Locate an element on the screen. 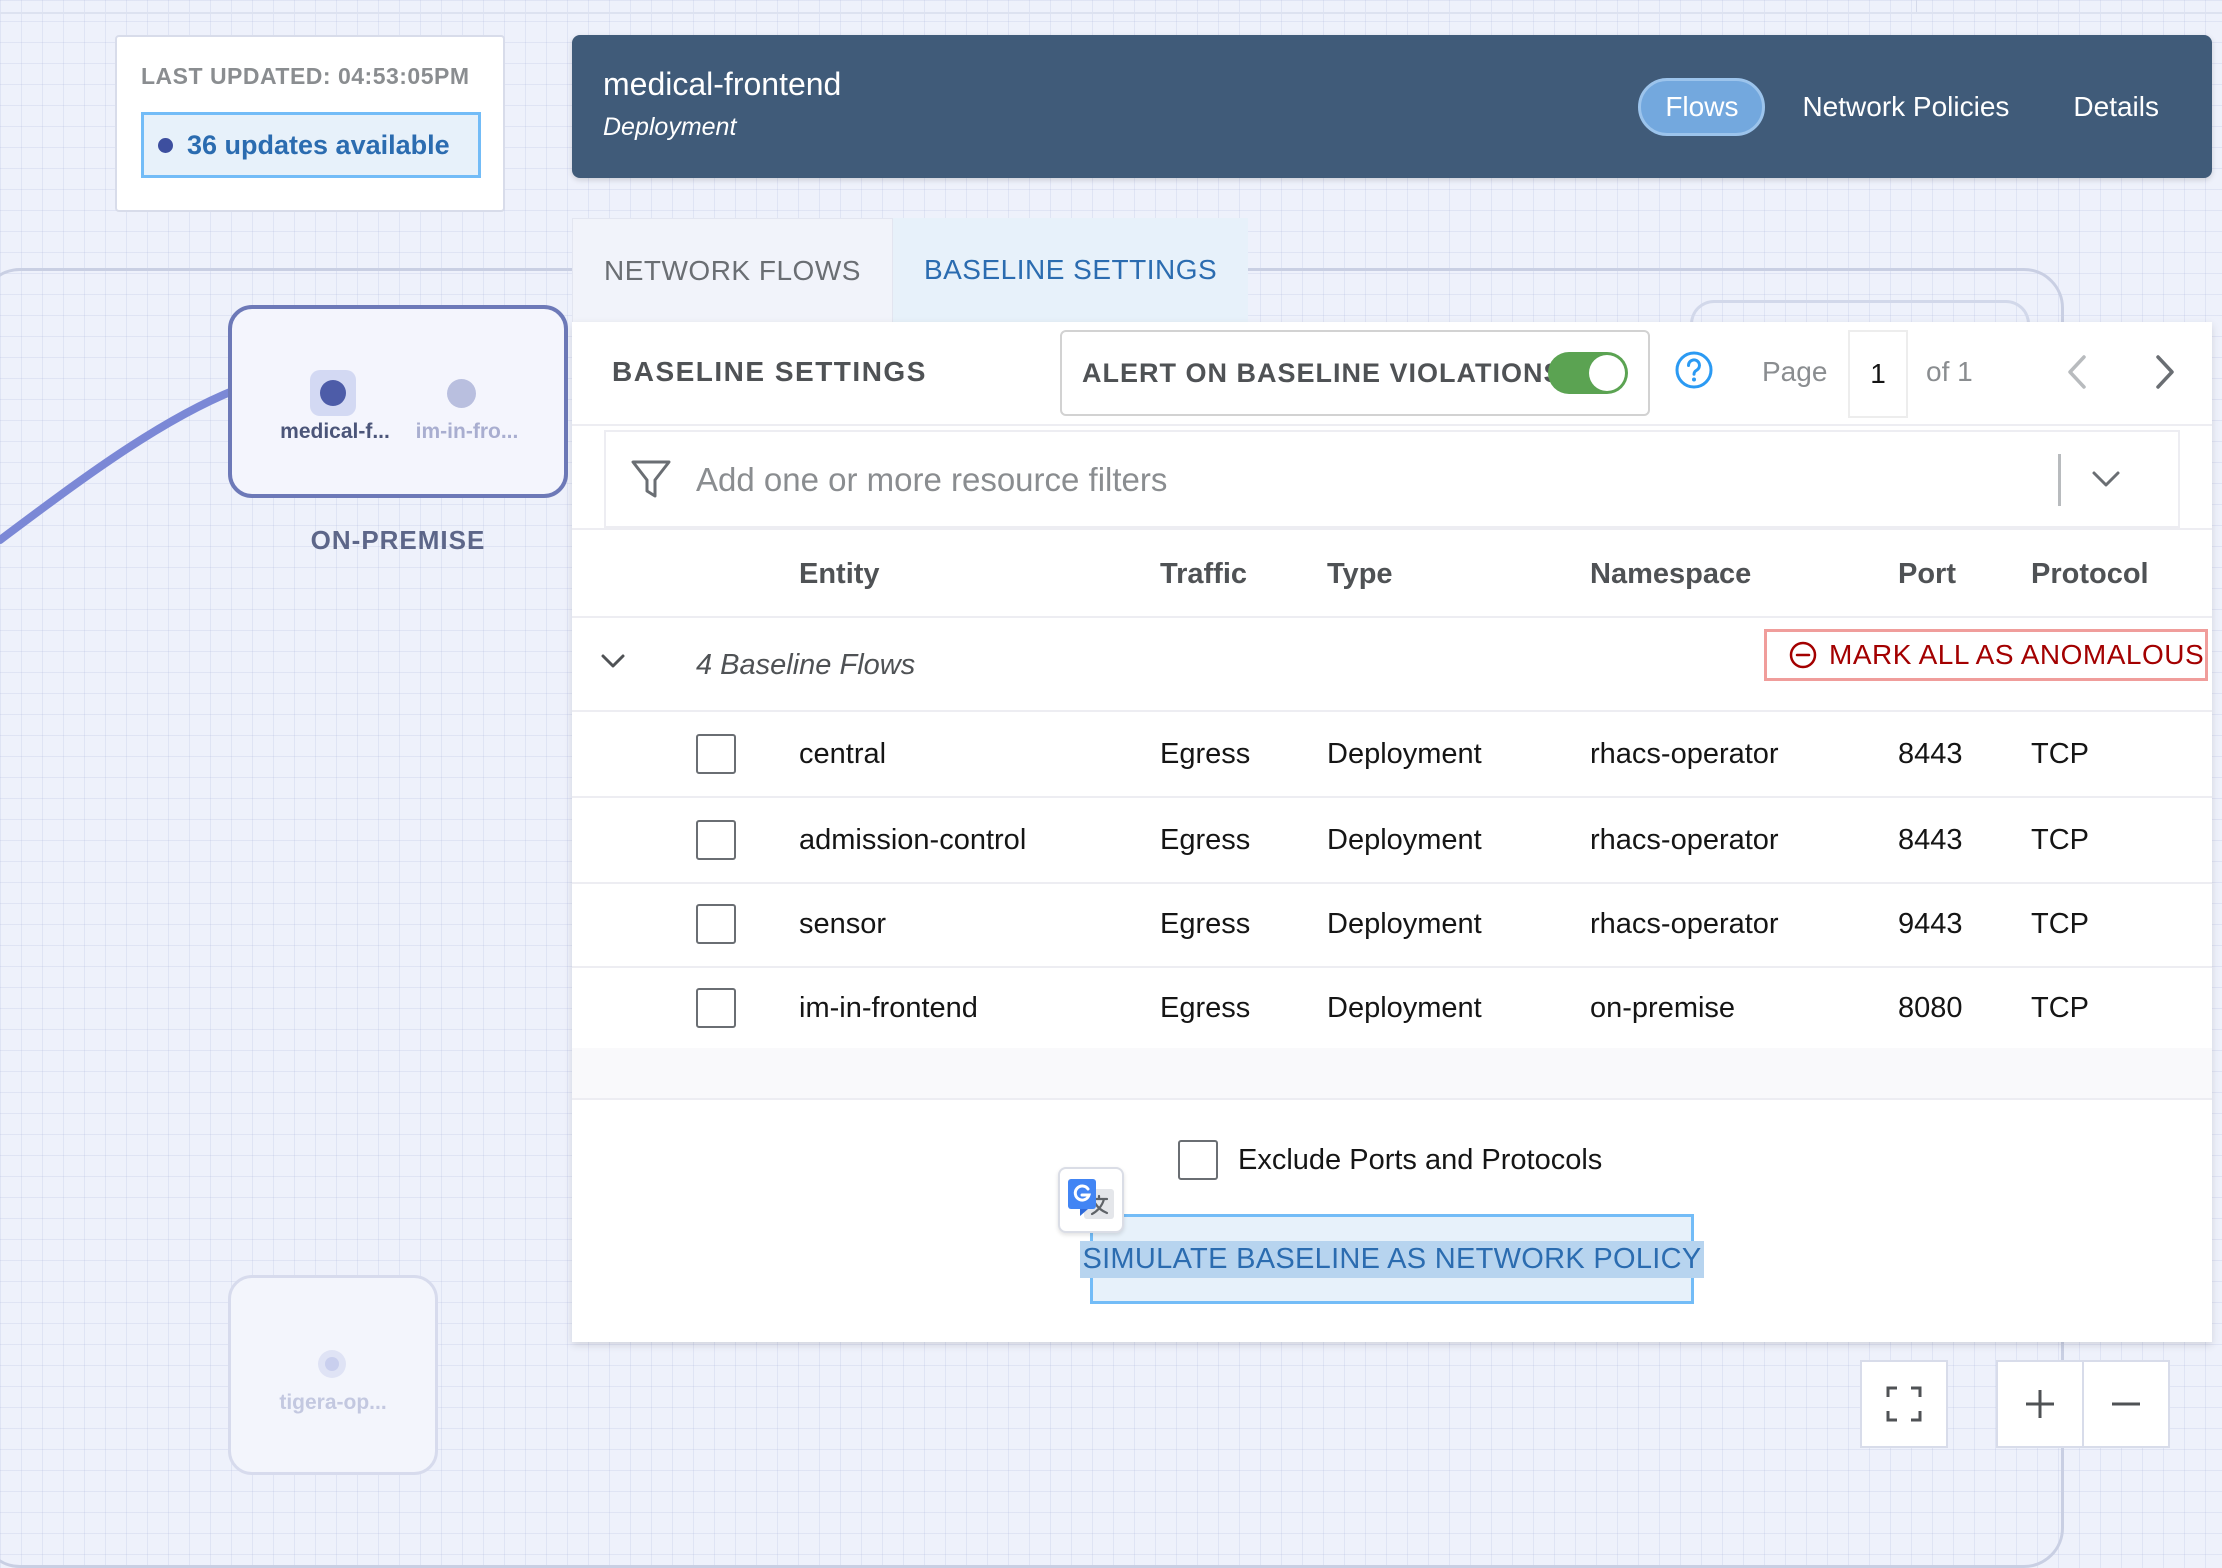 The image size is (2222, 1568). entity-cell: sensor is located at coordinates (843, 924).